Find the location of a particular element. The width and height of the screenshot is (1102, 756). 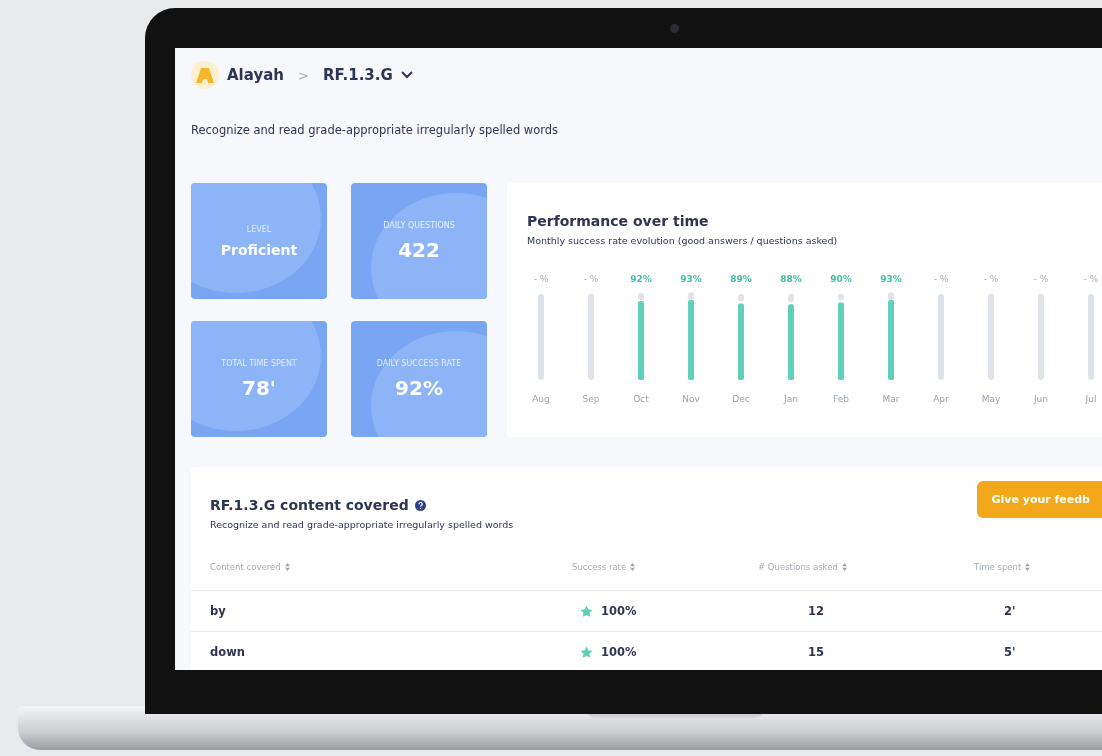

column-header: Success rate is located at coordinates (599, 567).